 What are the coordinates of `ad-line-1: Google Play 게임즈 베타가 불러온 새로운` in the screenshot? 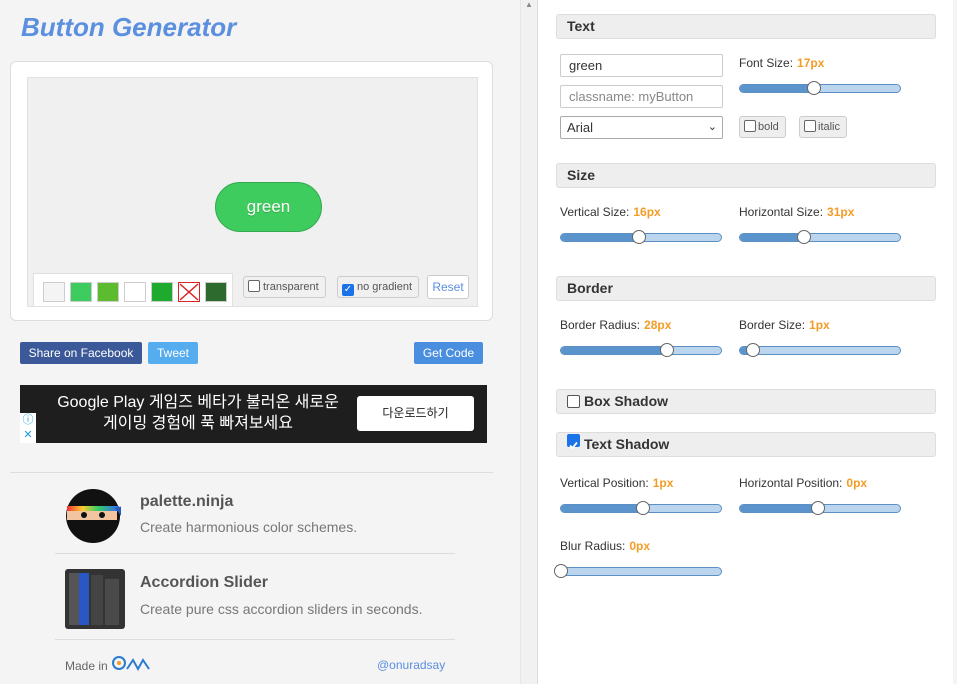 It's located at (198, 402).